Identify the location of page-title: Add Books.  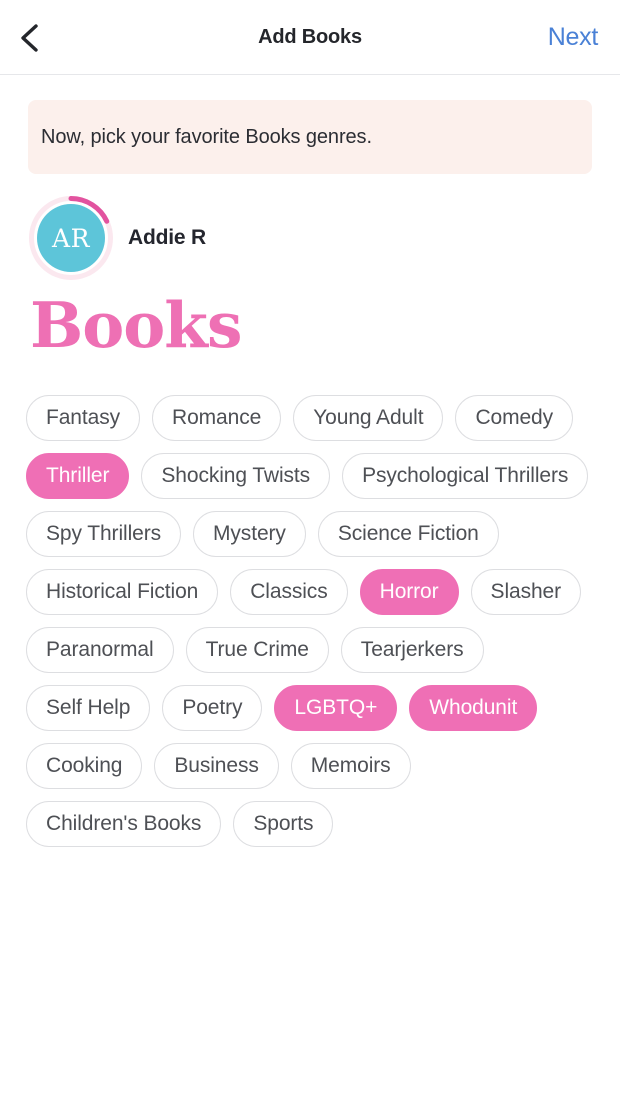
(310, 37).